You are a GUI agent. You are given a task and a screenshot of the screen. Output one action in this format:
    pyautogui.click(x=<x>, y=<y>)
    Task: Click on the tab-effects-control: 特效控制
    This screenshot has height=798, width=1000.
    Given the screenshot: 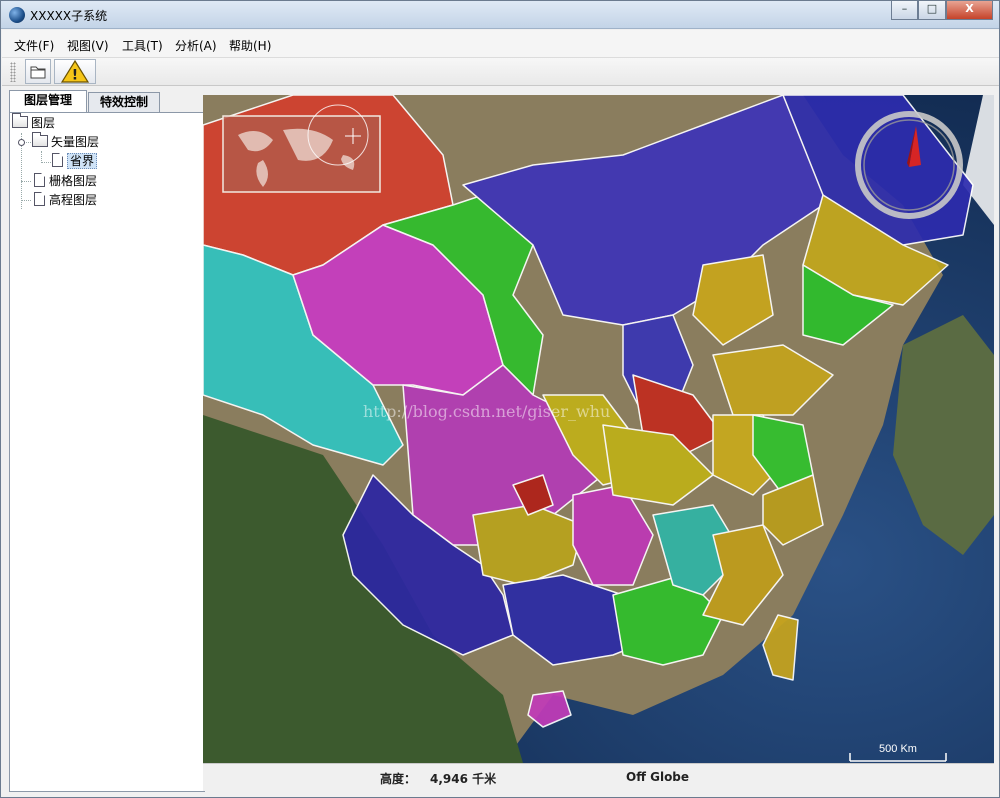 What is the action you would take?
    pyautogui.click(x=124, y=102)
    